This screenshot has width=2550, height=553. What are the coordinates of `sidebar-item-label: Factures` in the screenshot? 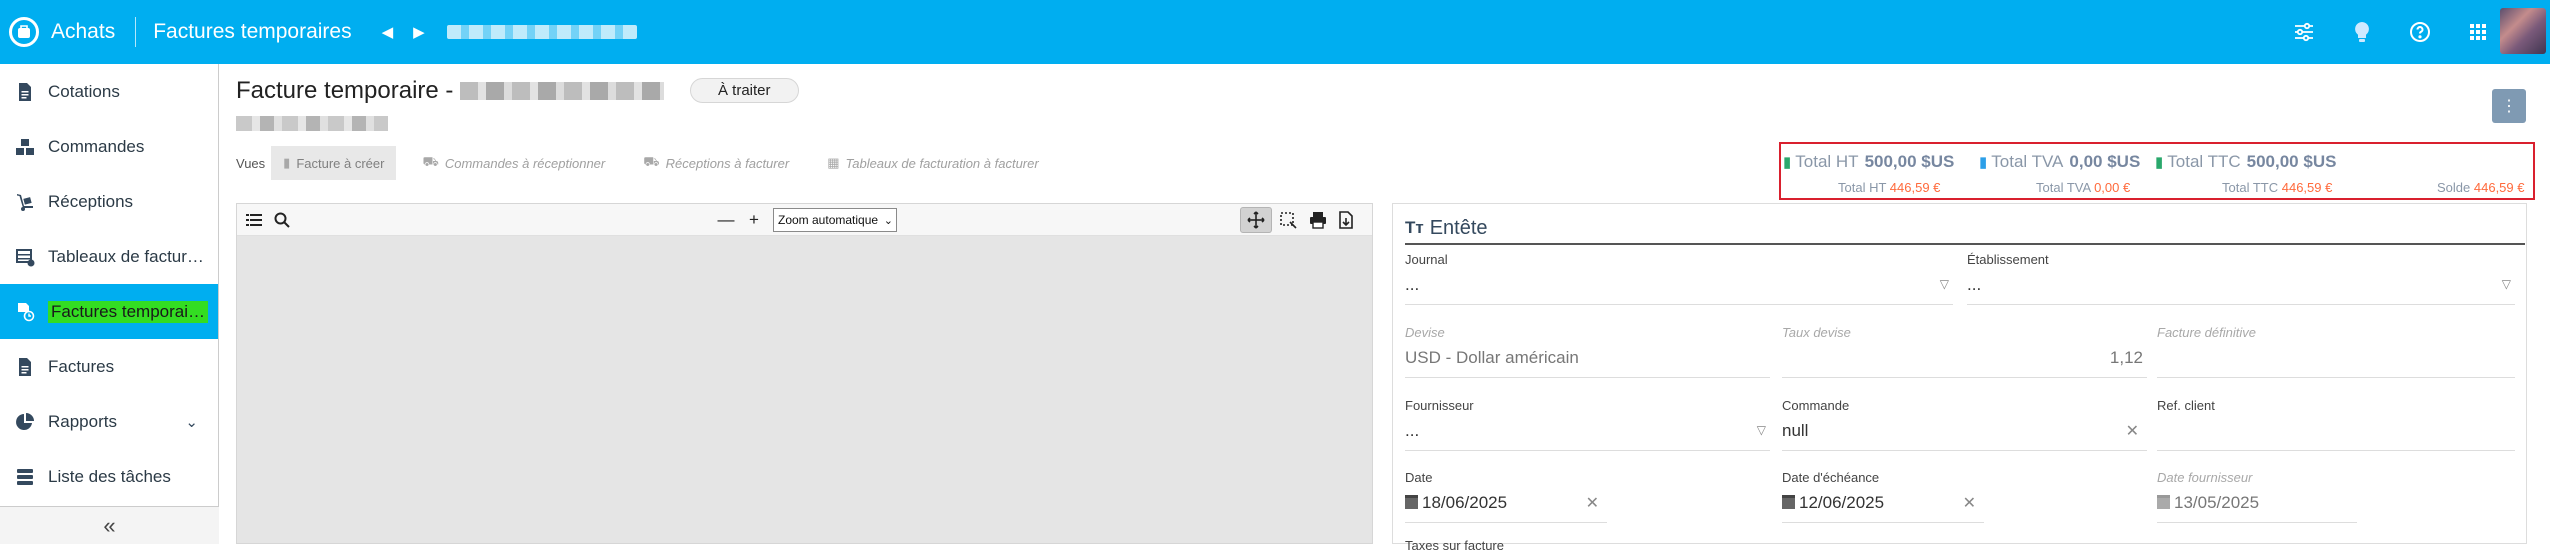 It's located at (81, 366).